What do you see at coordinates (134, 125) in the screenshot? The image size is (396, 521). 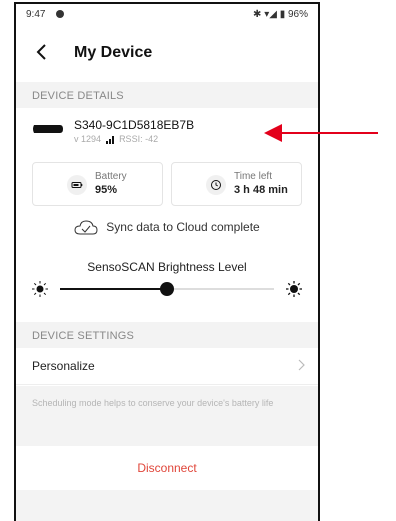 I see `device-name: S340-9C1D5818EB7B` at bounding box center [134, 125].